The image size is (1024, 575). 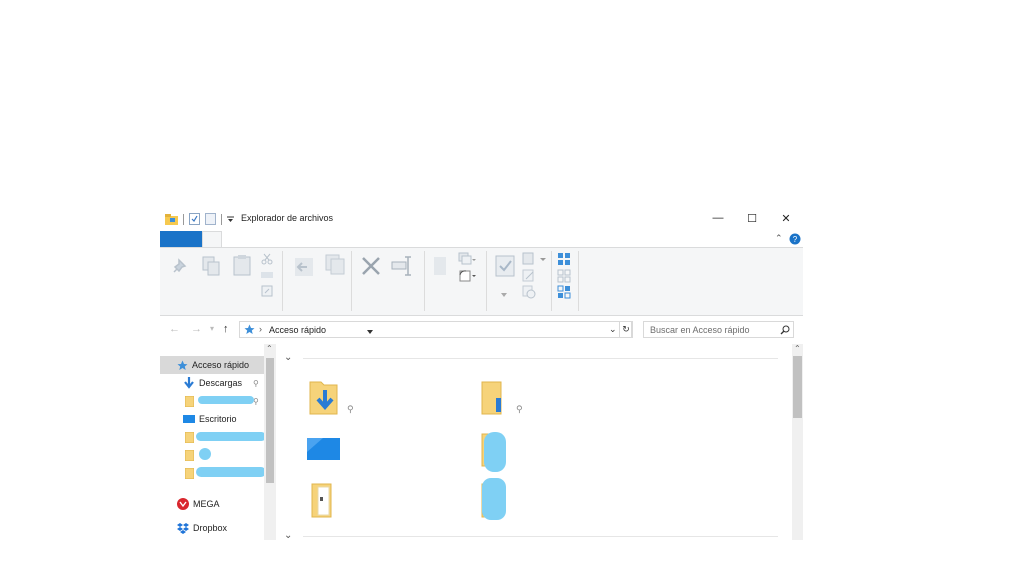 I want to click on select-none-icon, so click(x=564, y=276).